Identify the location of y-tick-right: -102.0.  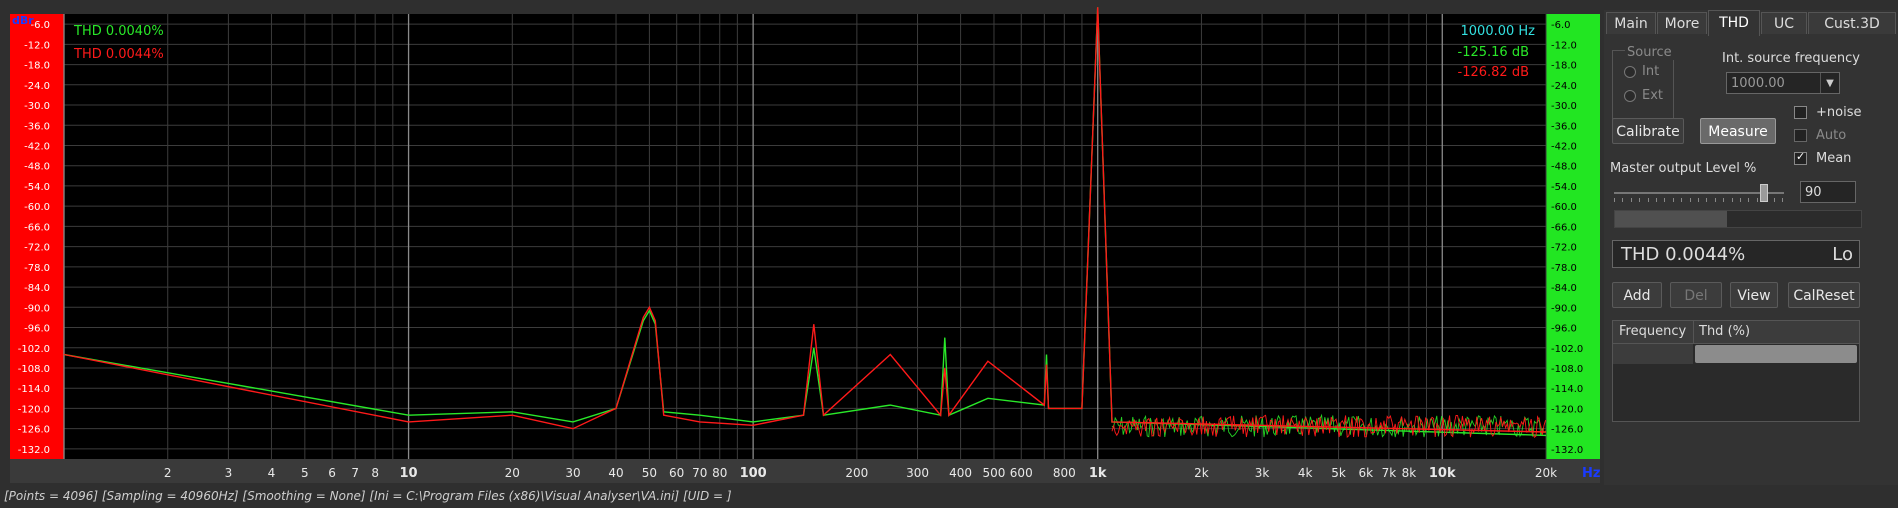
(1567, 349).